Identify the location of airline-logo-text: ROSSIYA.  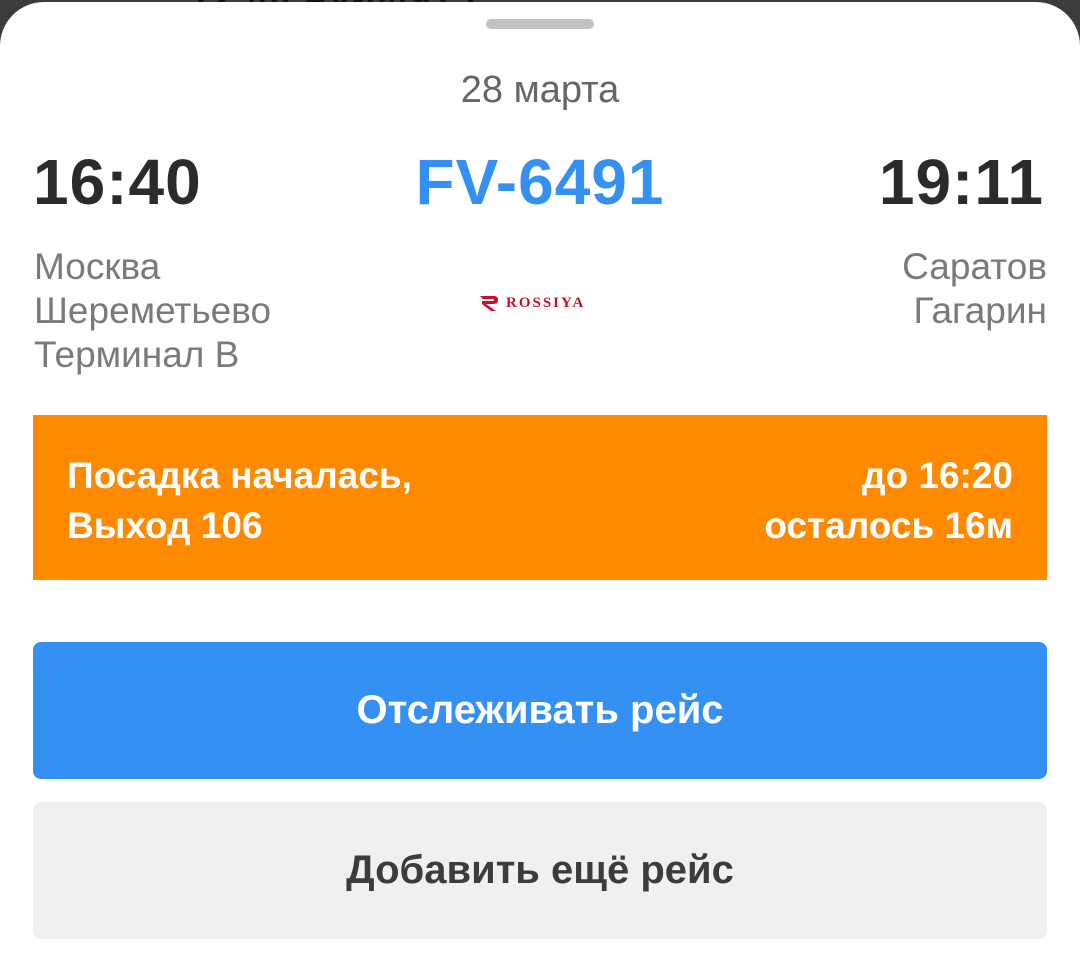
(546, 302).